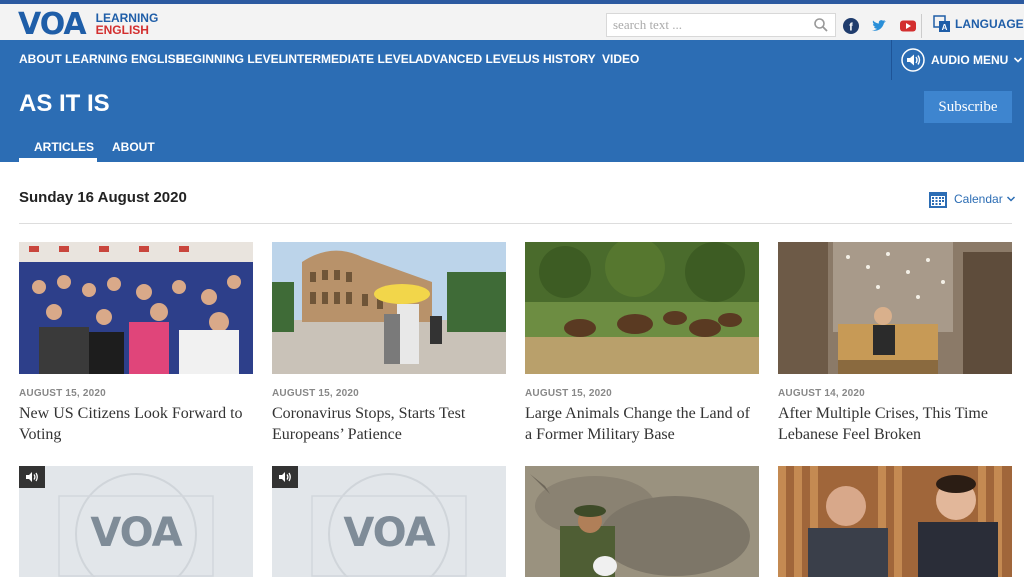  What do you see at coordinates (891, 60) in the screenshot?
I see `audio-separator` at bounding box center [891, 60].